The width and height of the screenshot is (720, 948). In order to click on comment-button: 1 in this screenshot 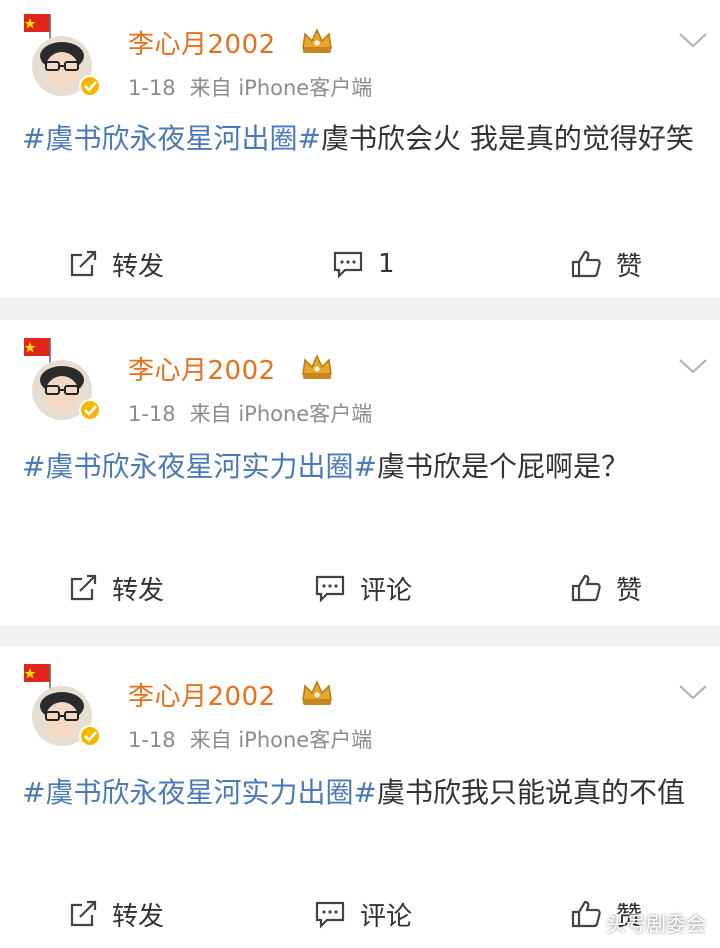, I will do `click(363, 264)`.